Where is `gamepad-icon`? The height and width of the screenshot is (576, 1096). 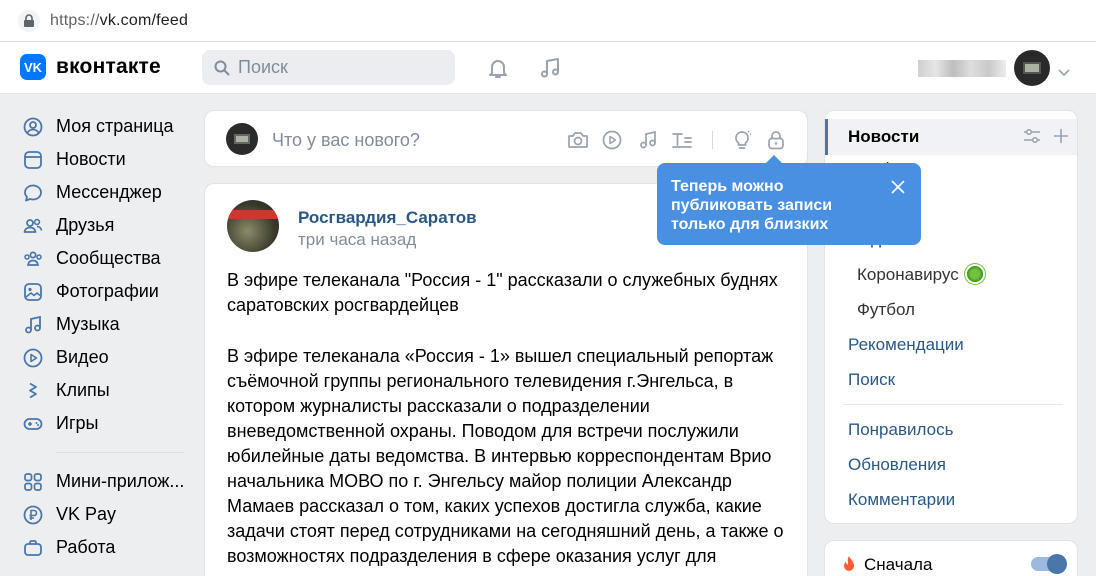
gamepad-icon is located at coordinates (33, 424).